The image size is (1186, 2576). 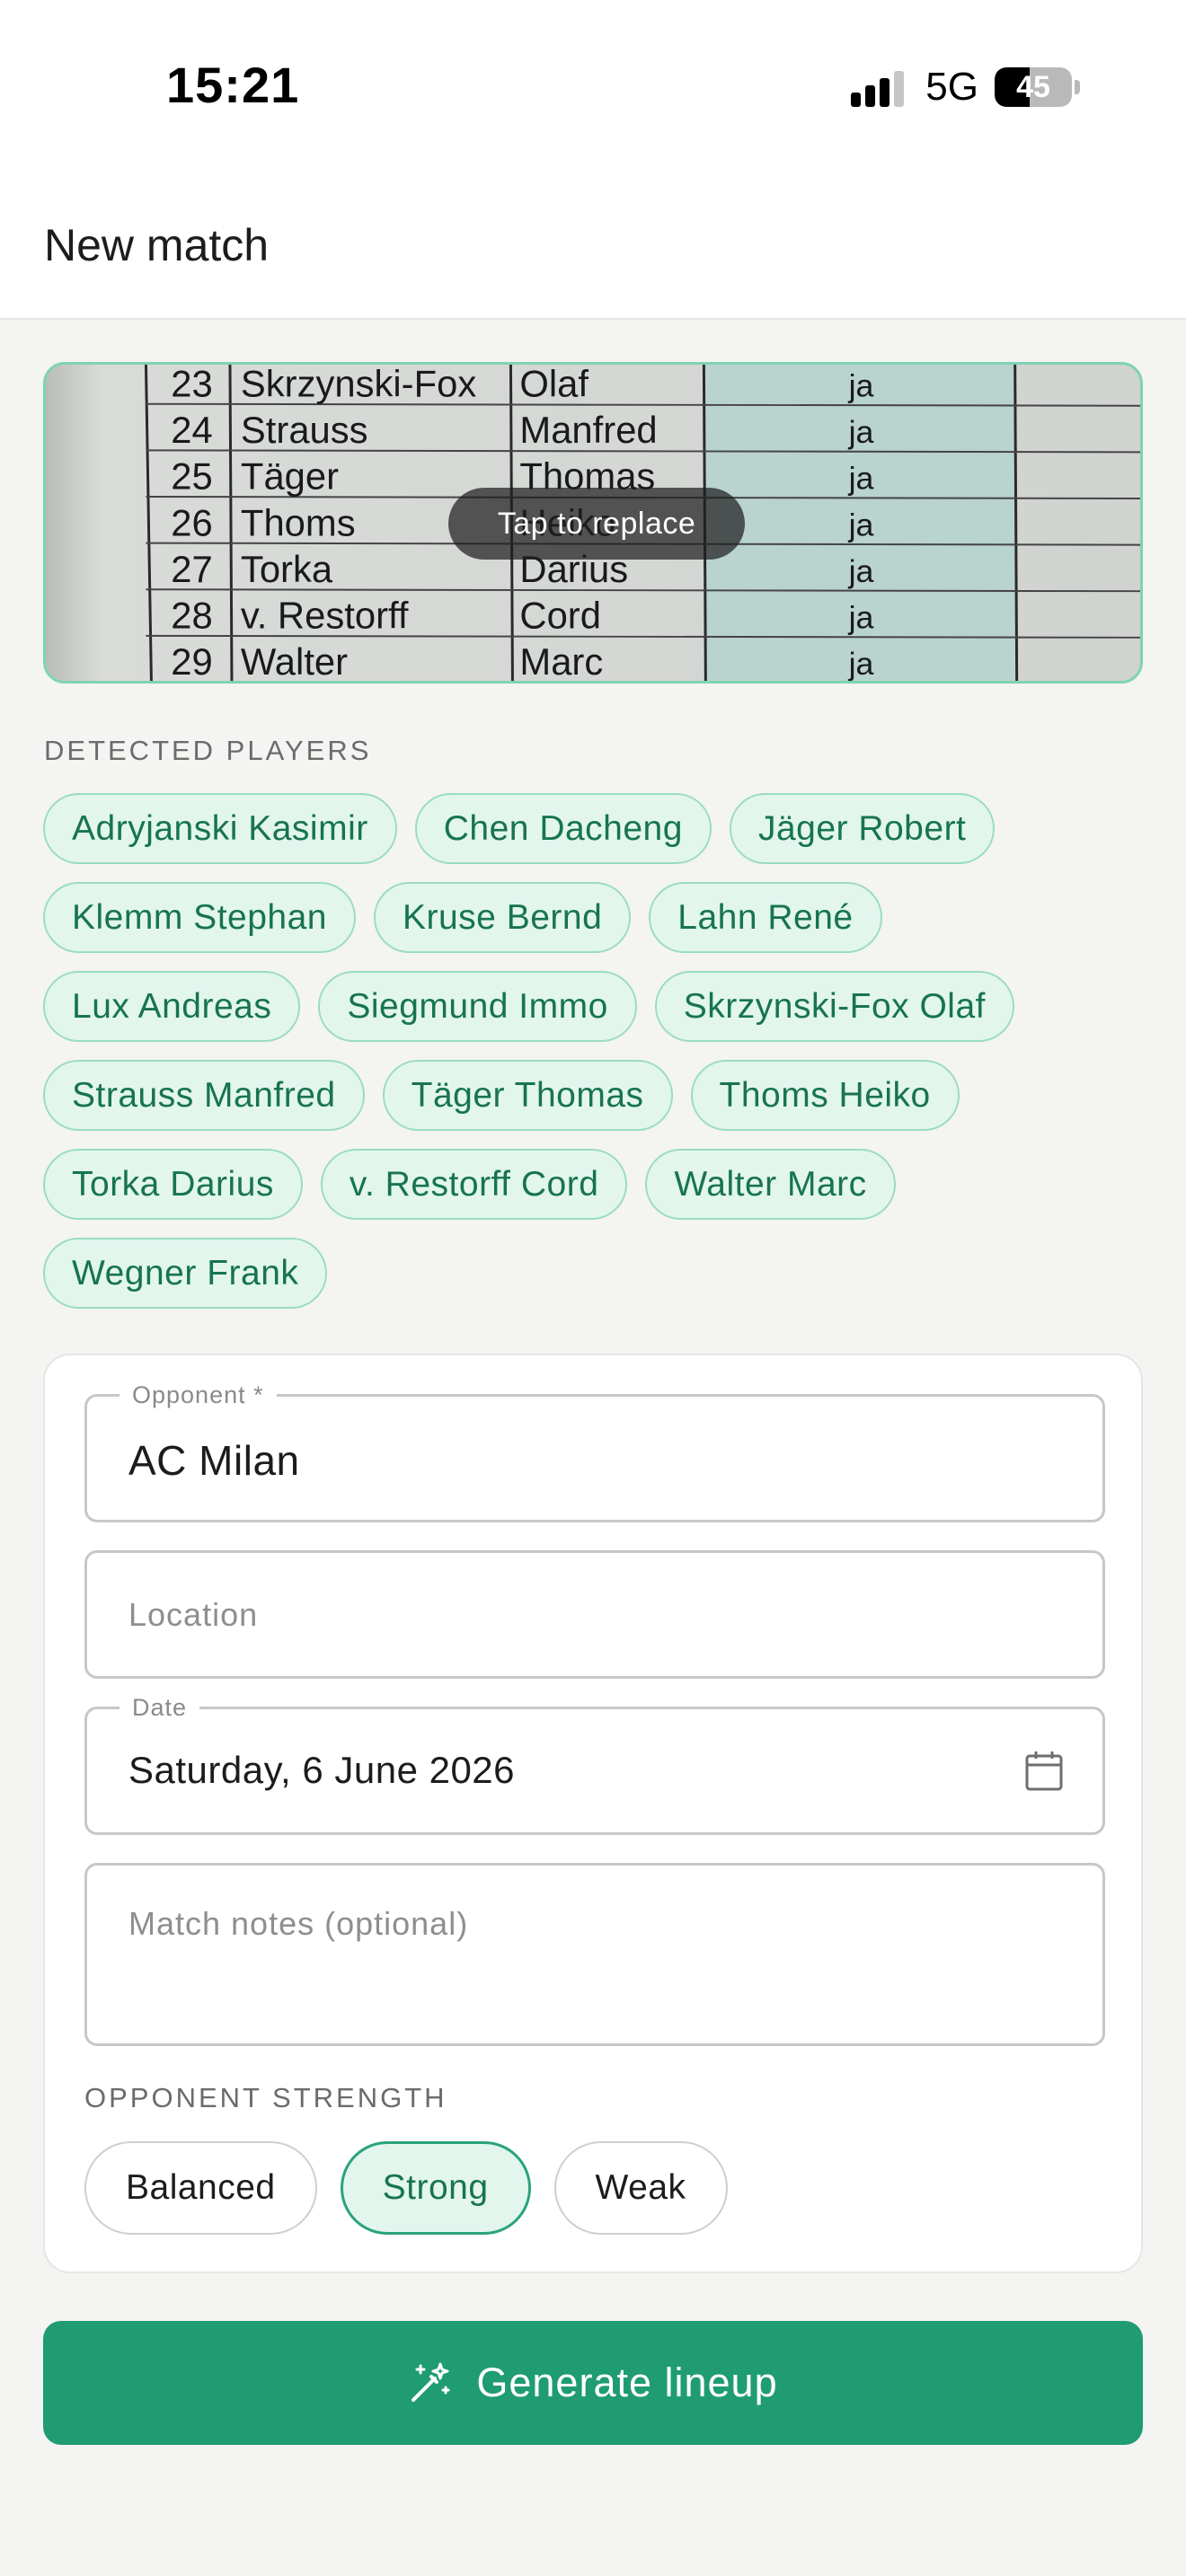 I want to click on player-chip: Klemm Stephan, so click(x=199, y=917).